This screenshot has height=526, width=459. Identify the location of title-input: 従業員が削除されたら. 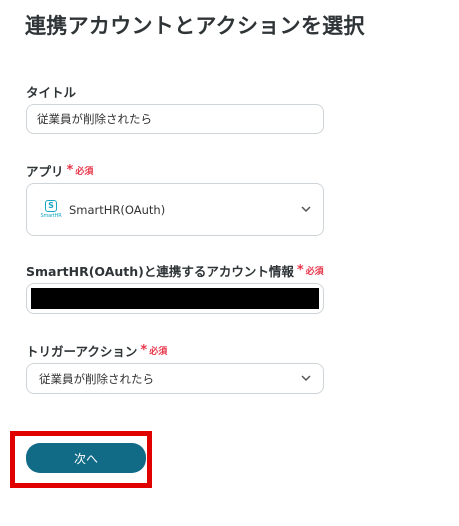
(175, 119).